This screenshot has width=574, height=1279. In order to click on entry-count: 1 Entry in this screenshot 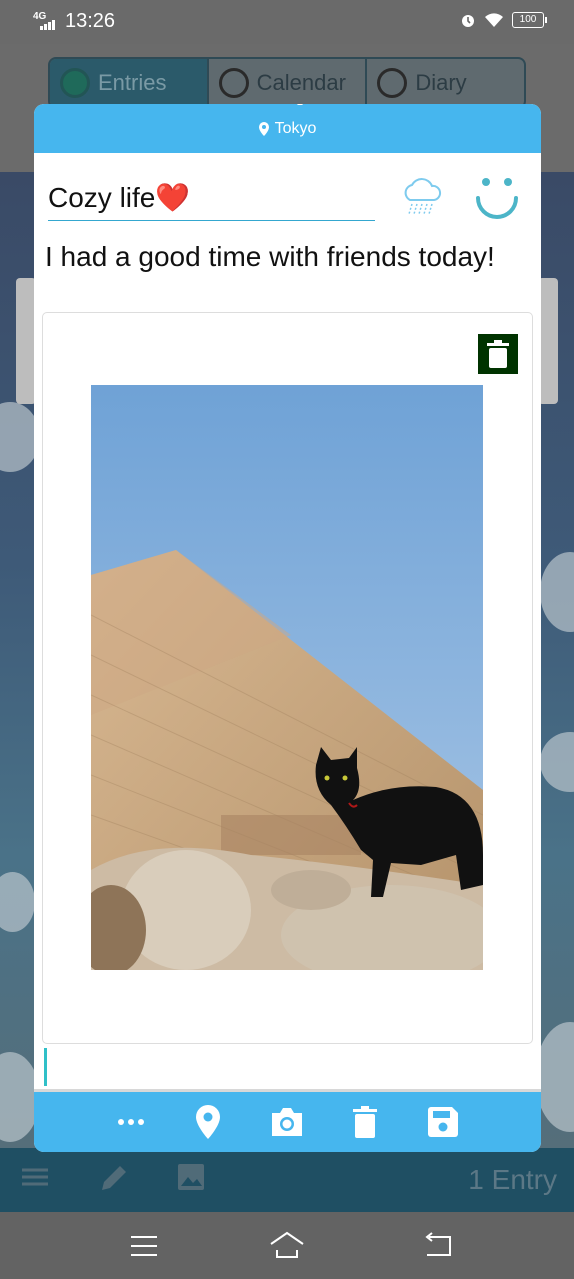, I will do `click(512, 1179)`.